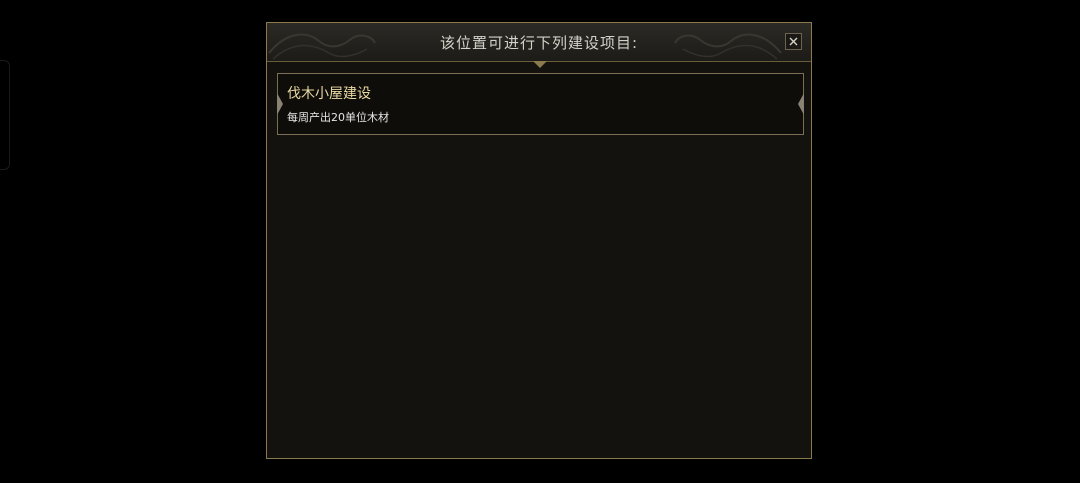 The image size is (1080, 483). What do you see at coordinates (539, 43) in the screenshot?
I see `dialog-title: 该位置可进行下列建设项目:` at bounding box center [539, 43].